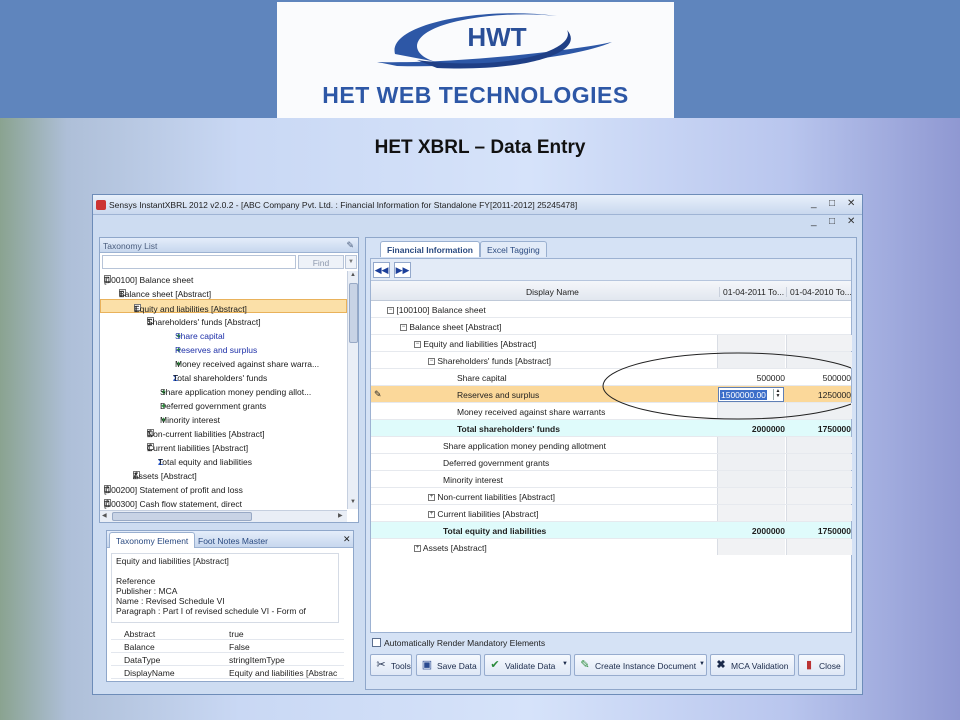 This screenshot has height=720, width=960. Describe the element at coordinates (611, 377) in the screenshot. I see `table-row: Share capital 500000 500000` at that location.